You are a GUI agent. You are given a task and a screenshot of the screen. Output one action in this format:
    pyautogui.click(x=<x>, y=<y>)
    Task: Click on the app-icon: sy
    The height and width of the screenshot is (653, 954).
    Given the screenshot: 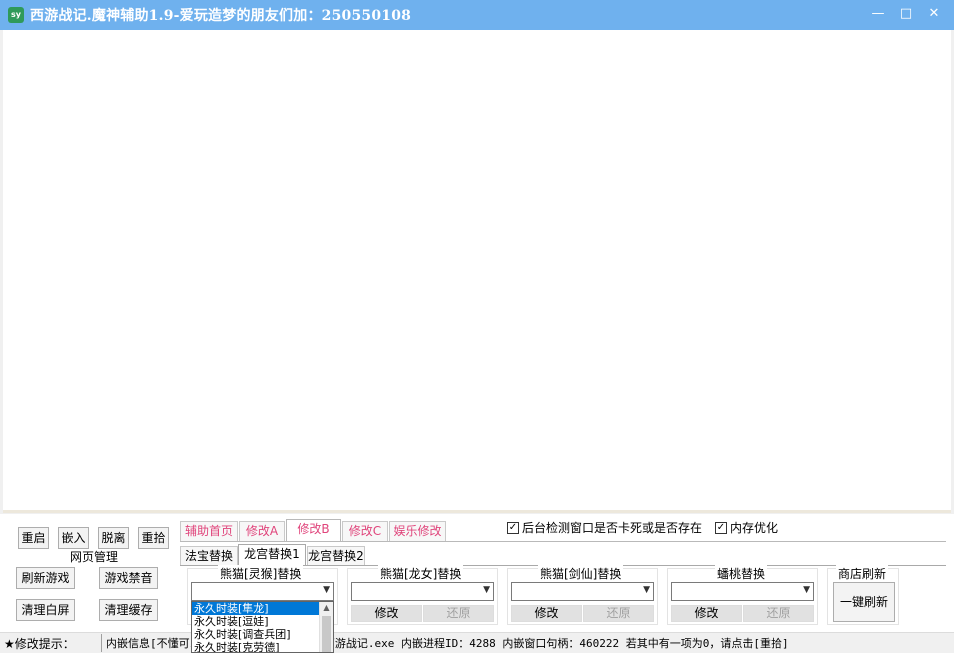 What is the action you would take?
    pyautogui.click(x=16, y=15)
    